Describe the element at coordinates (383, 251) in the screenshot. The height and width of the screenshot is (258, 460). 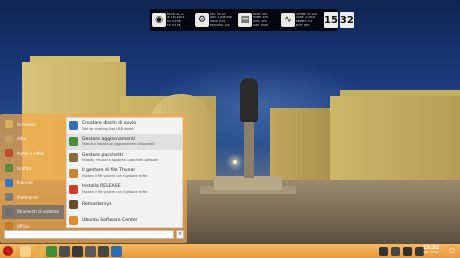
I see `network-icon` at that location.